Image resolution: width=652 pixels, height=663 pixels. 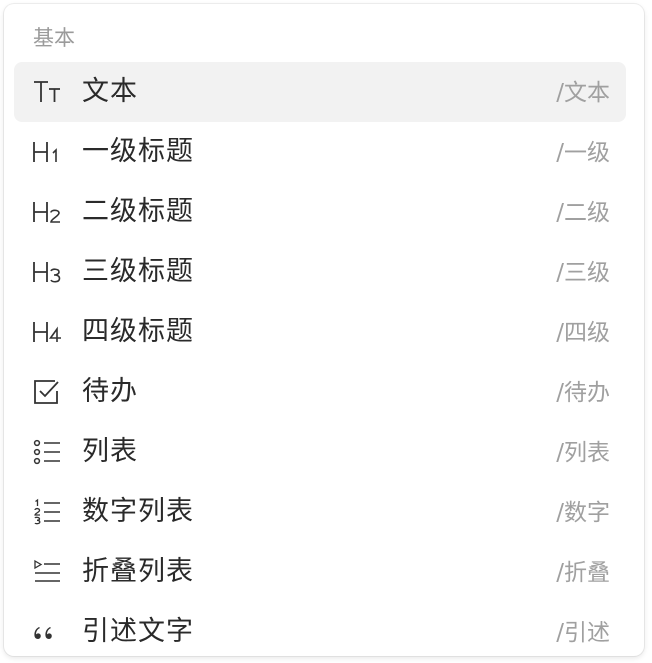 What do you see at coordinates (48, 332) in the screenshot?
I see `heading-4-icon` at bounding box center [48, 332].